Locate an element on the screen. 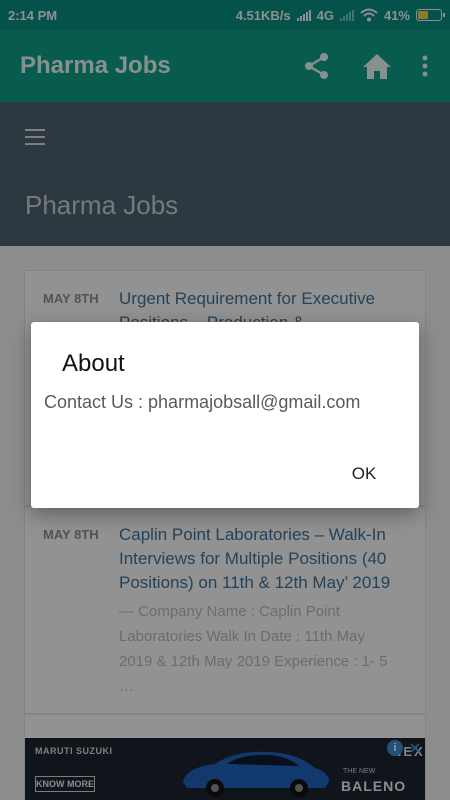 The height and width of the screenshot is (800, 450). ok-button: OK is located at coordinates (364, 474).